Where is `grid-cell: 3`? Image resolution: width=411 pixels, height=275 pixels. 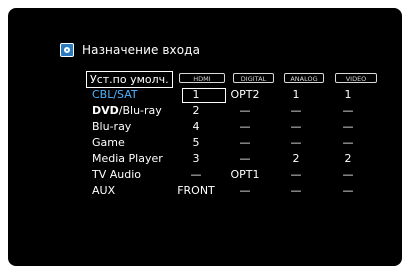 grid-cell: 3 is located at coordinates (196, 159).